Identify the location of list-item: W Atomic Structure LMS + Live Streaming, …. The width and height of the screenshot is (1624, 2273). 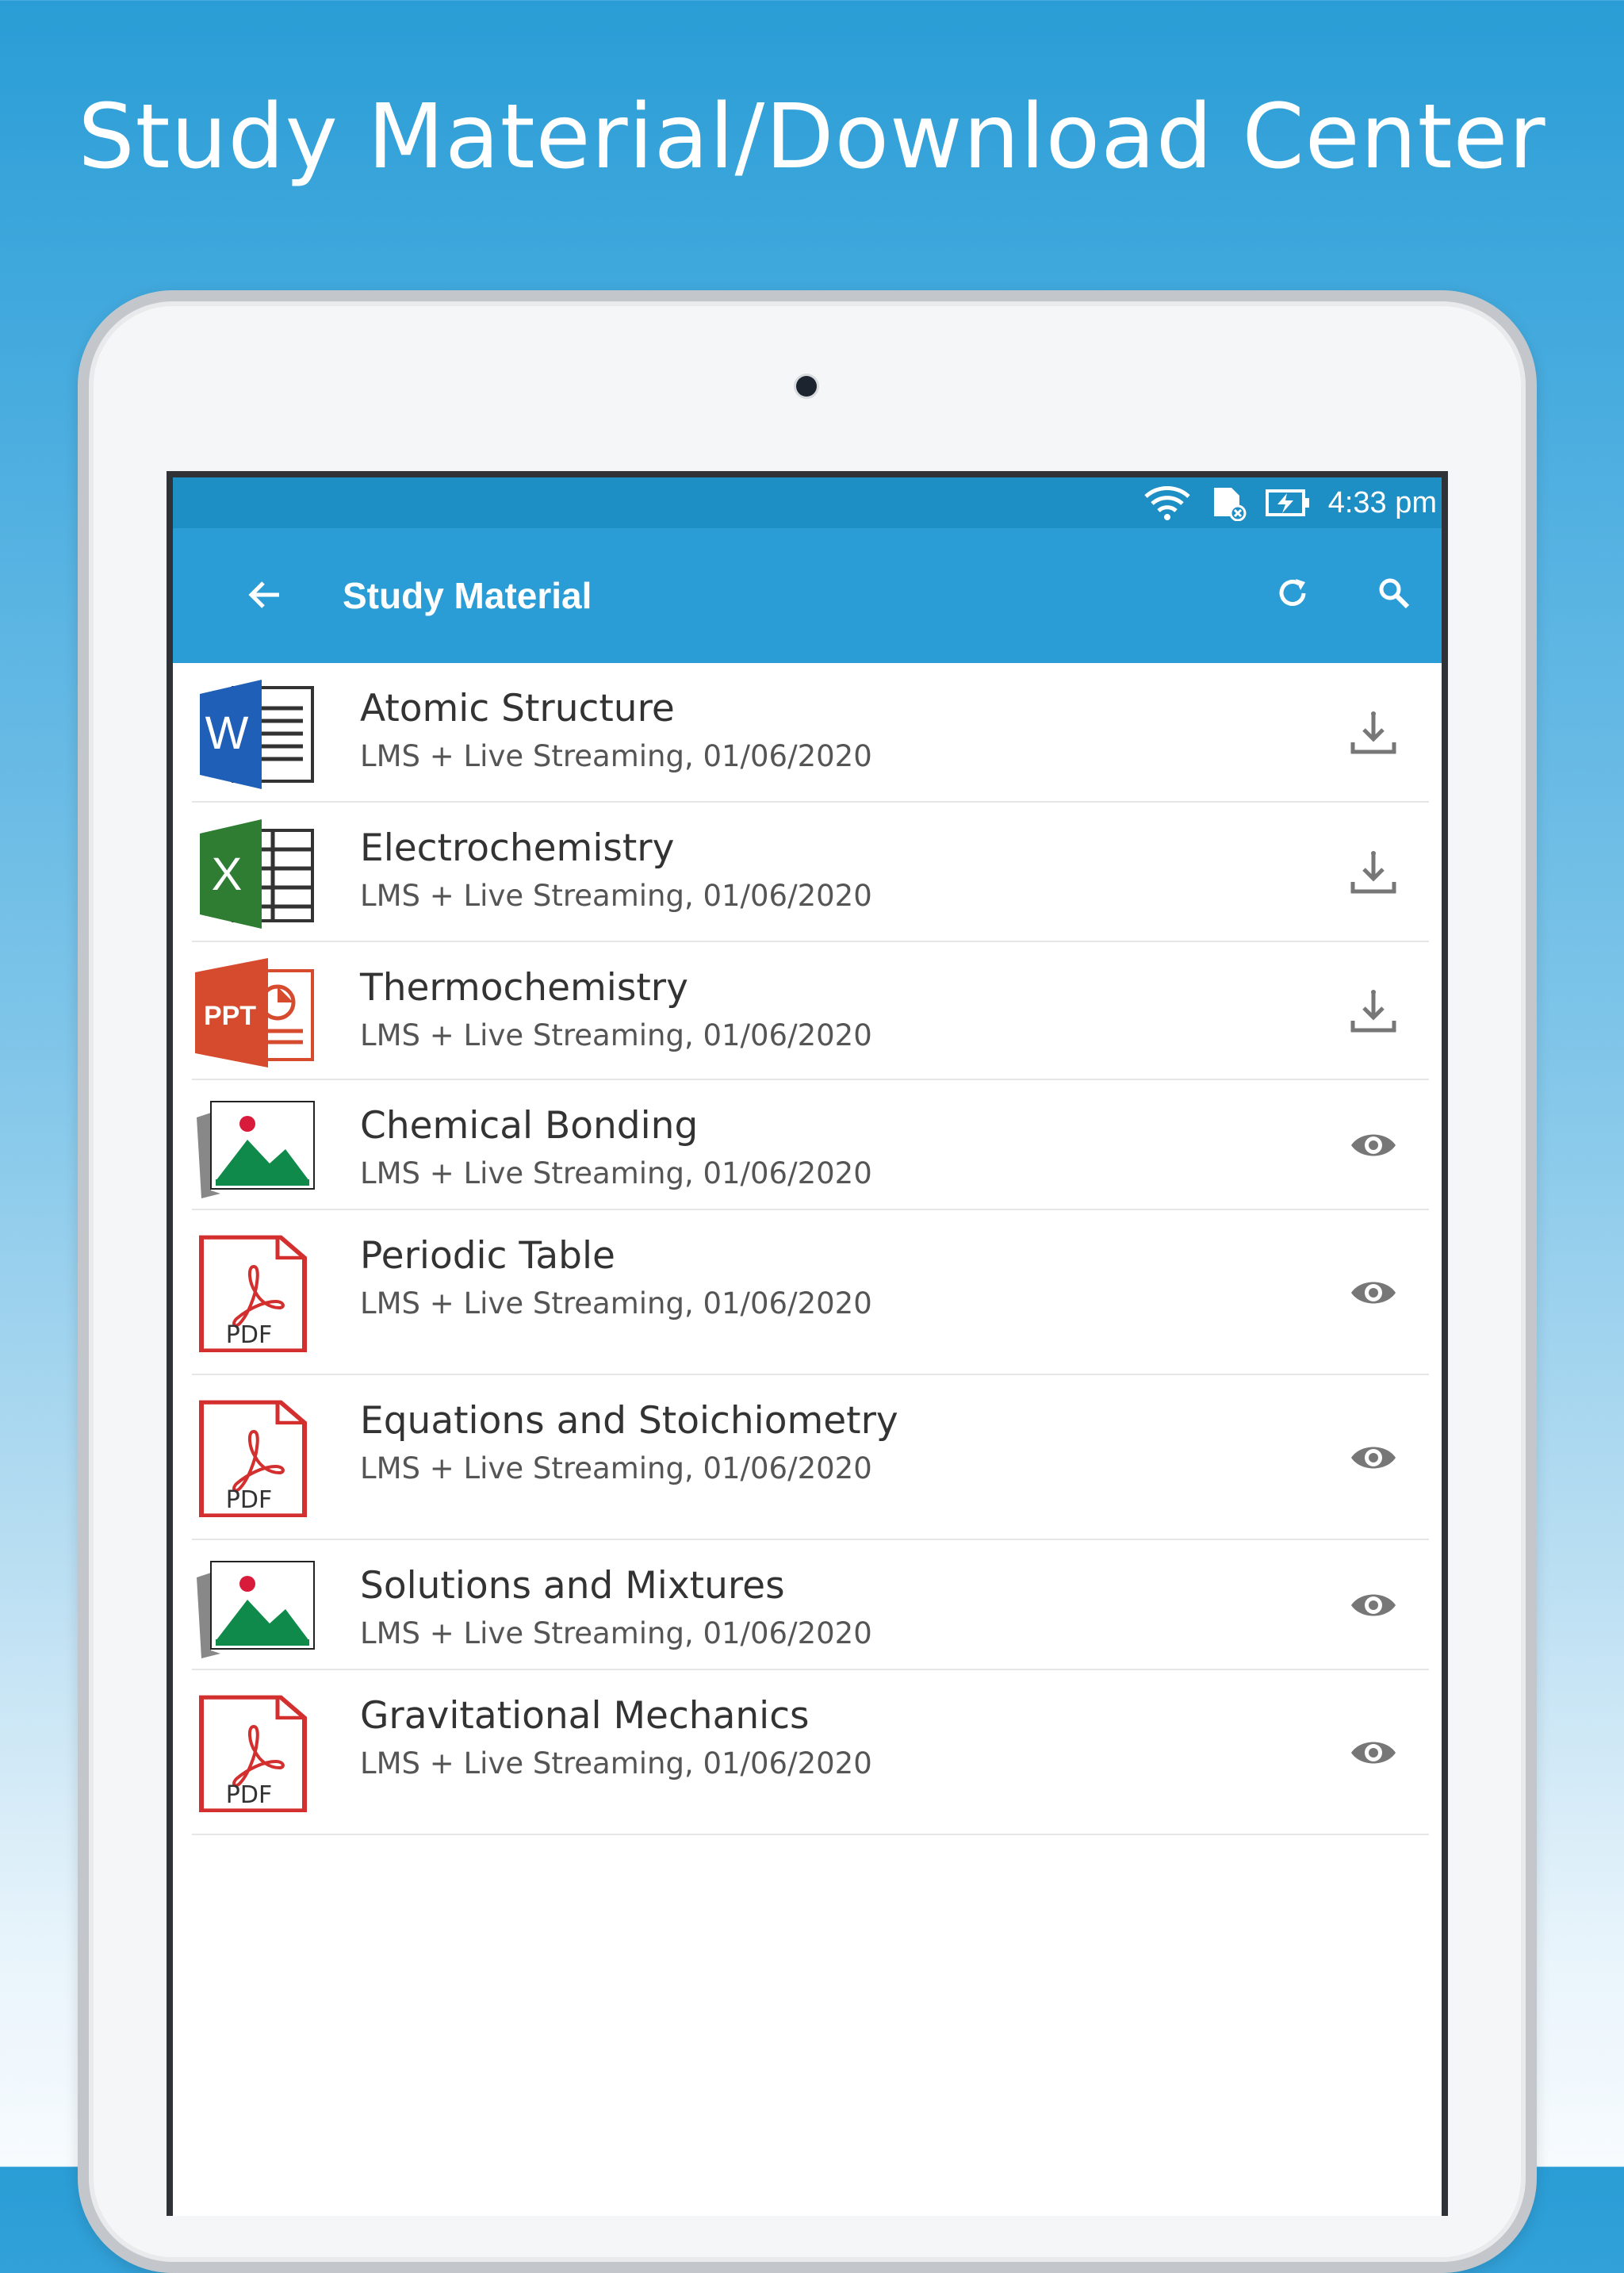
(810, 733).